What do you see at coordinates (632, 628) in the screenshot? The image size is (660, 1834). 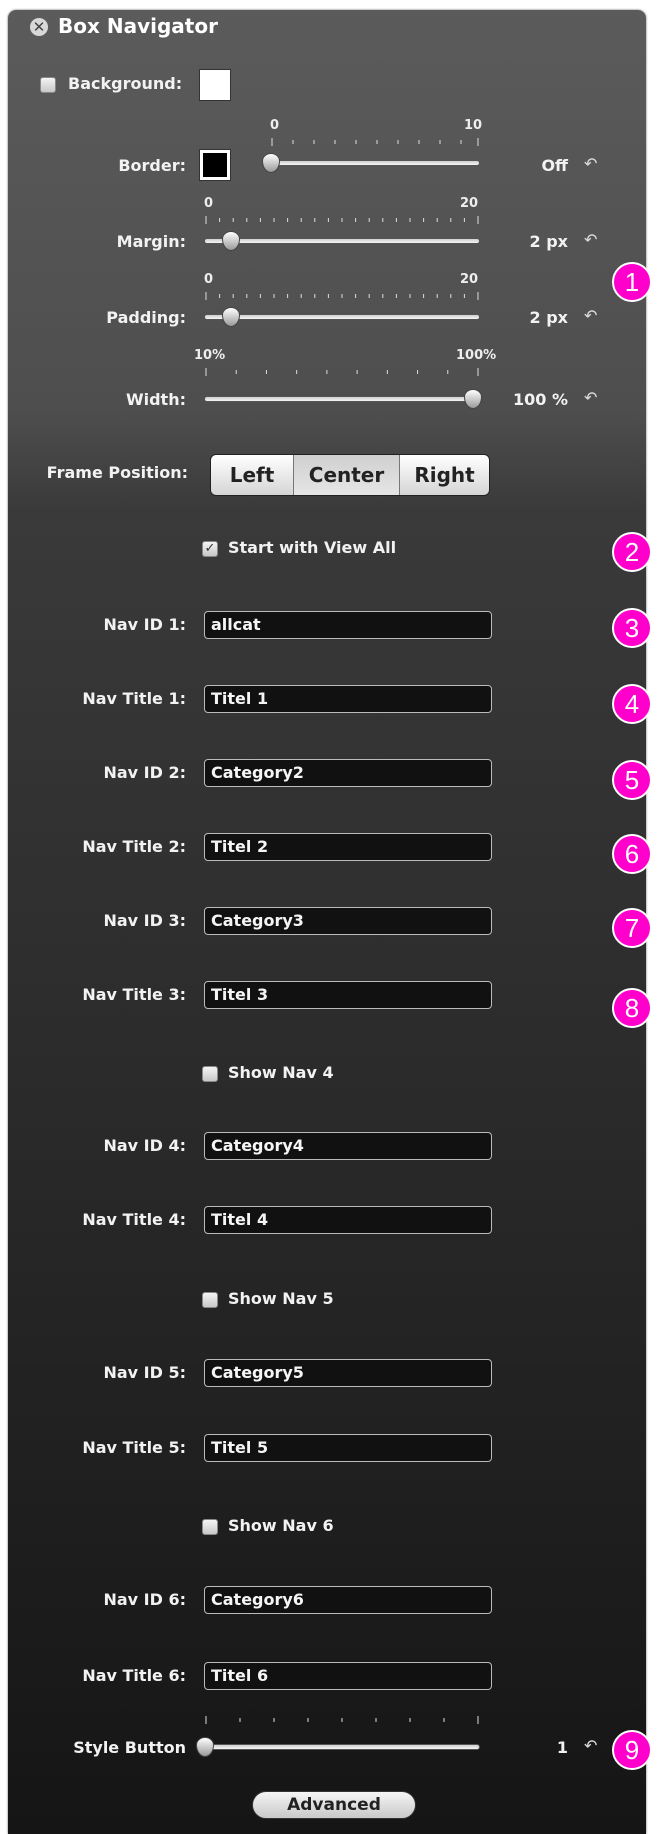 I see `annotation-badge-3: 3` at bounding box center [632, 628].